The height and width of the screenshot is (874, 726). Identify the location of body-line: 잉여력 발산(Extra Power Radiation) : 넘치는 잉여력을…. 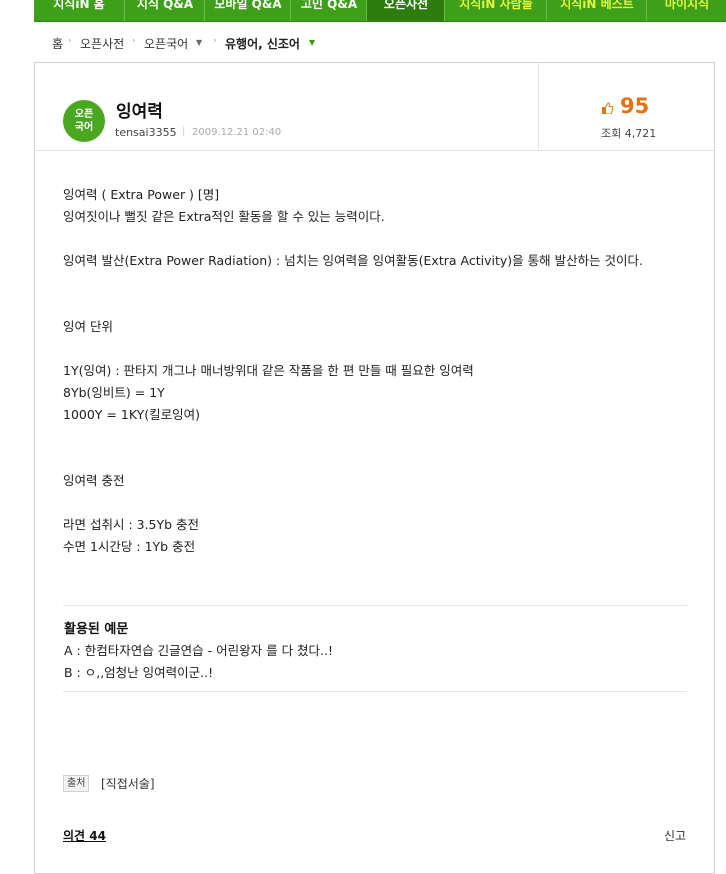
(353, 260).